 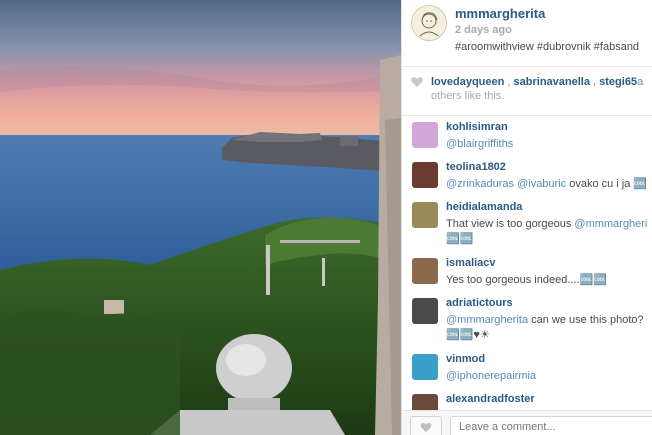 What do you see at coordinates (549, 328) in the screenshot?
I see `comment-text: @mmmargherita can we use this photo? 🆒🆒♥☀` at bounding box center [549, 328].